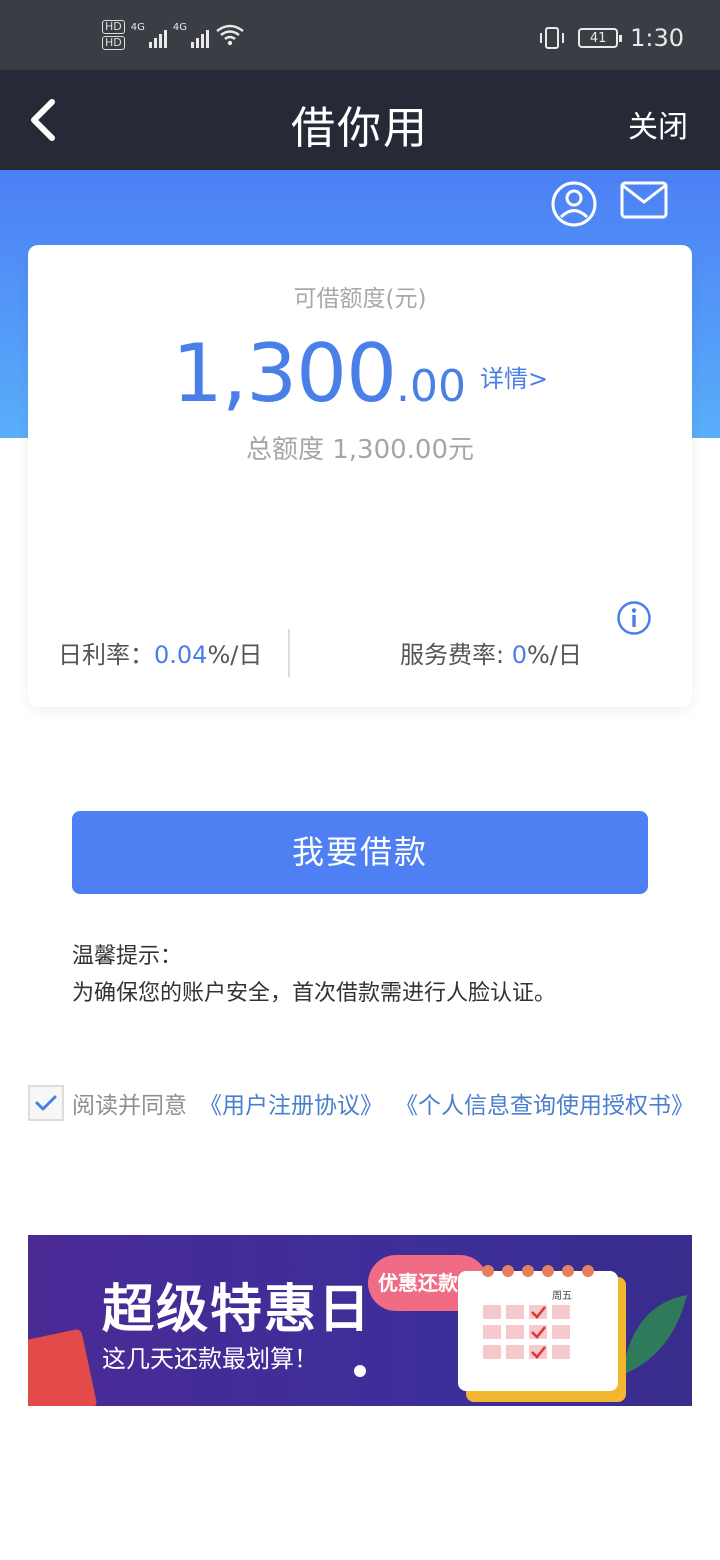 The image size is (720, 1560). I want to click on status-bar: HD HD 4G 4G 41 1:30, so click(360, 35).